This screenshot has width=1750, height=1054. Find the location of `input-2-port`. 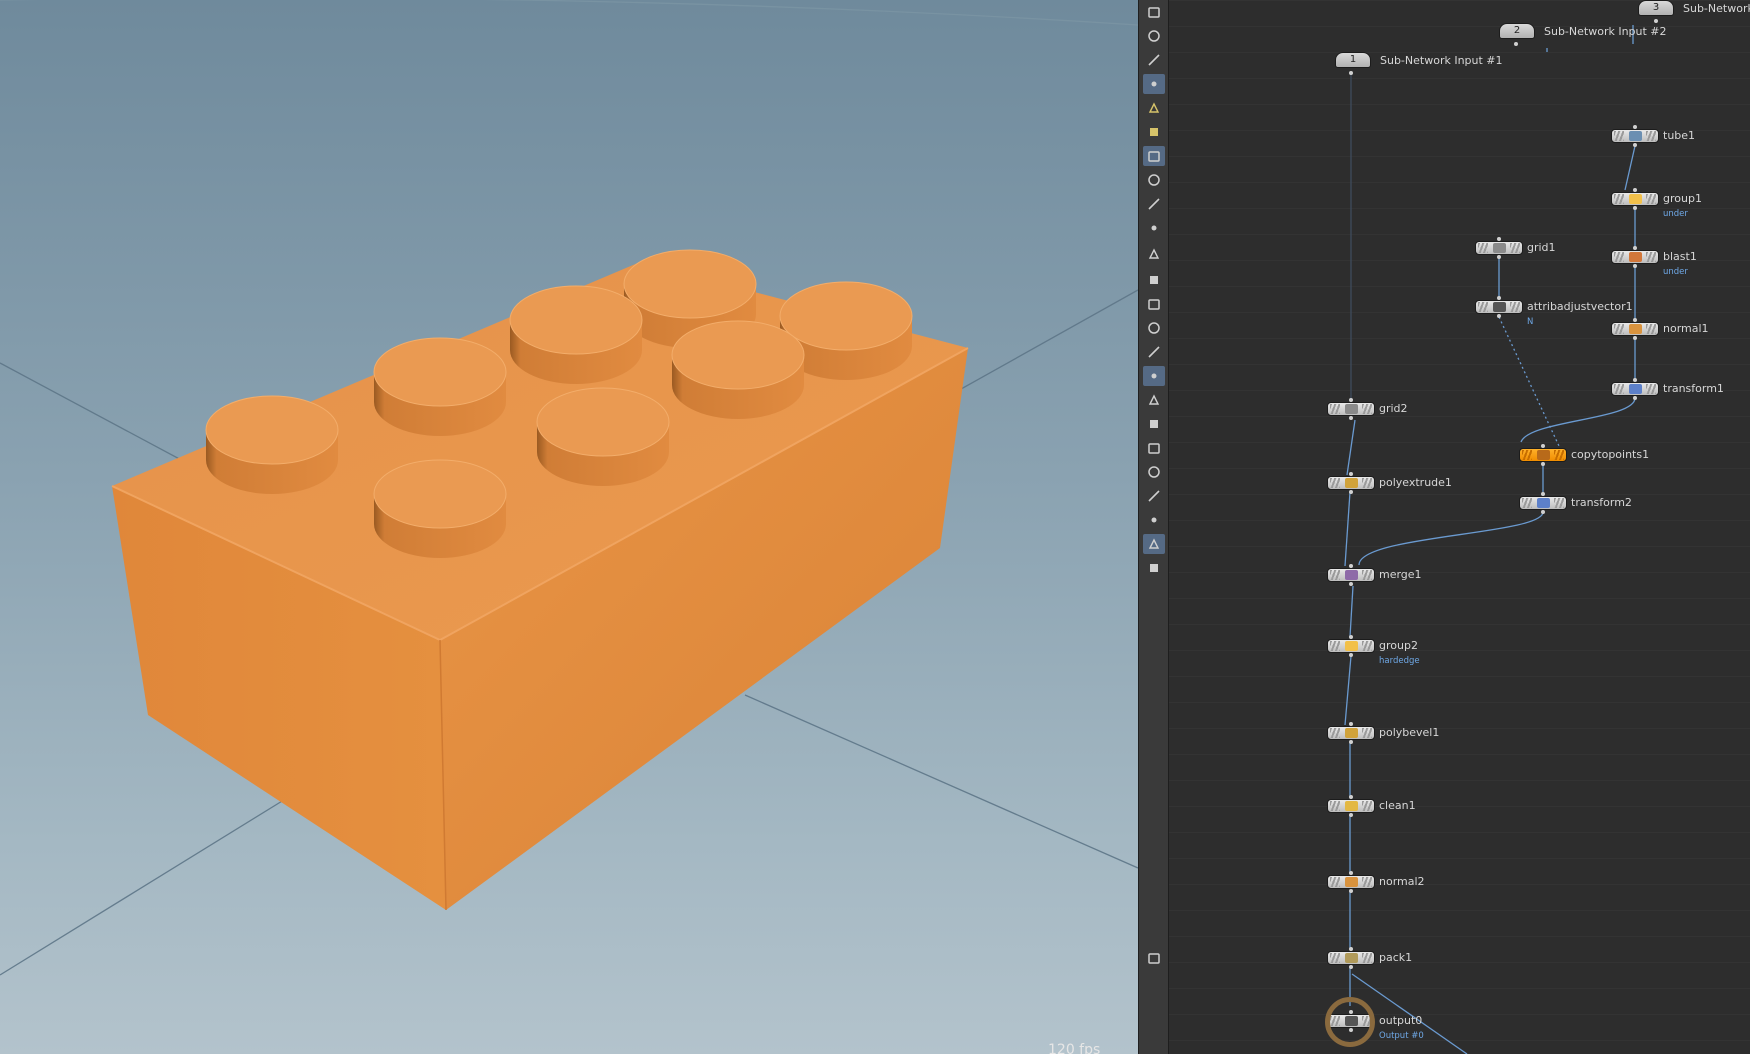

input-2-port is located at coordinates (1516, 44).